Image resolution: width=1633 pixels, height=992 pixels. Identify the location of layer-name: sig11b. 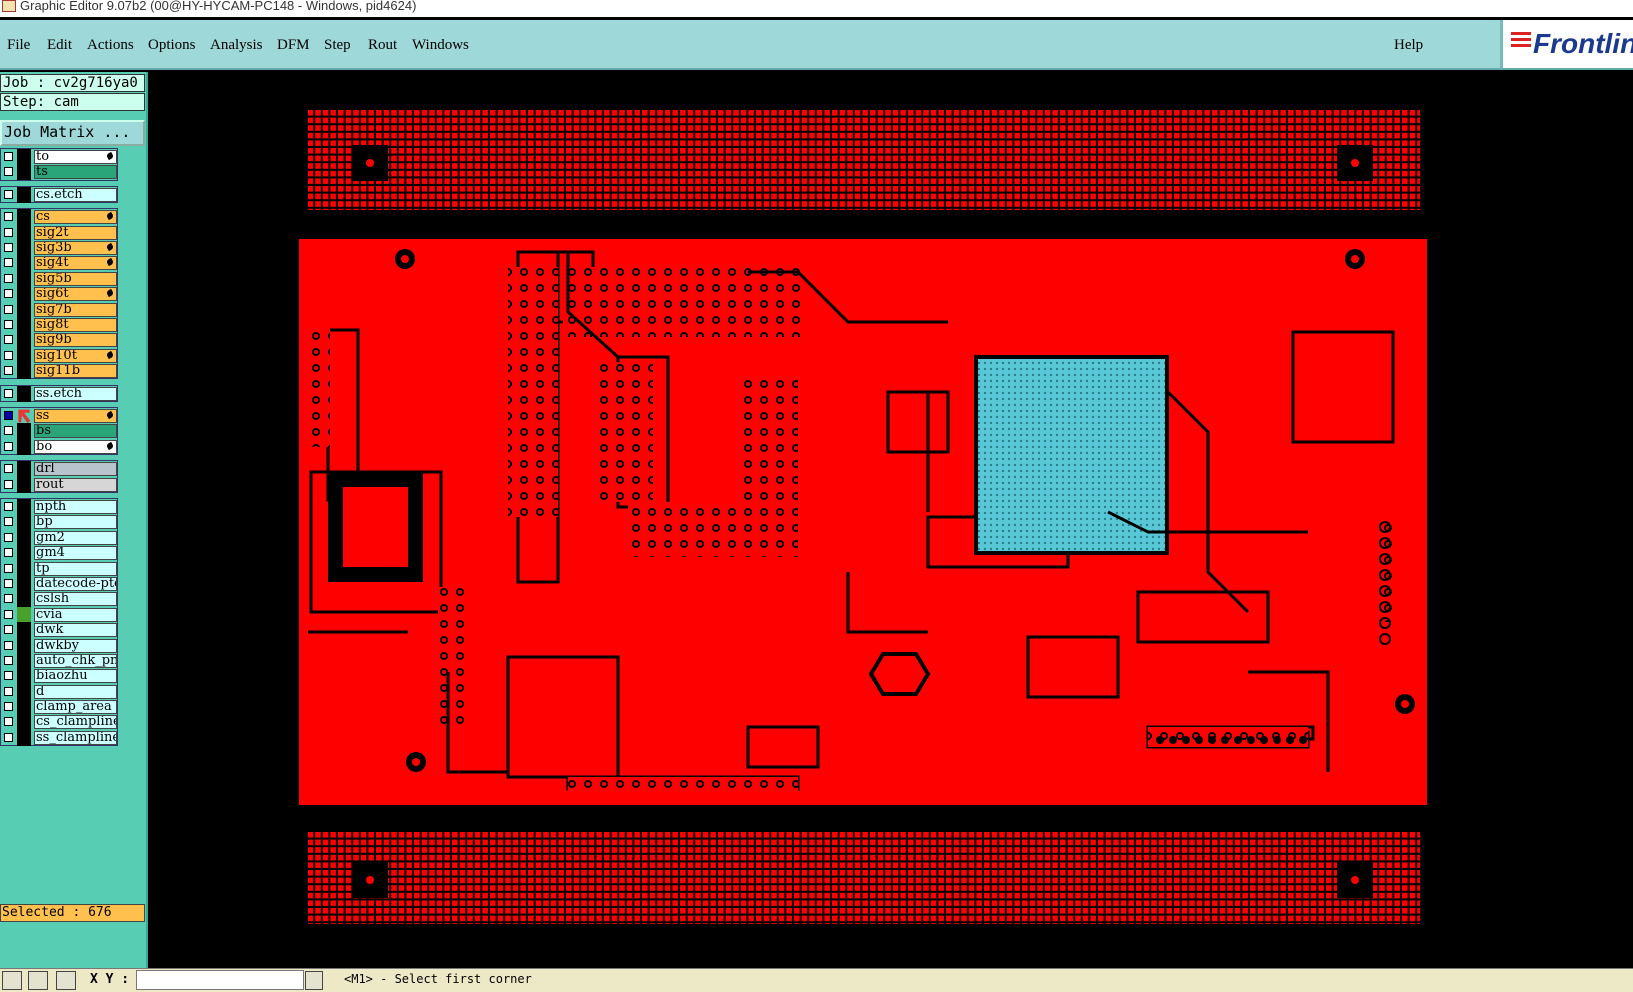
(75, 371).